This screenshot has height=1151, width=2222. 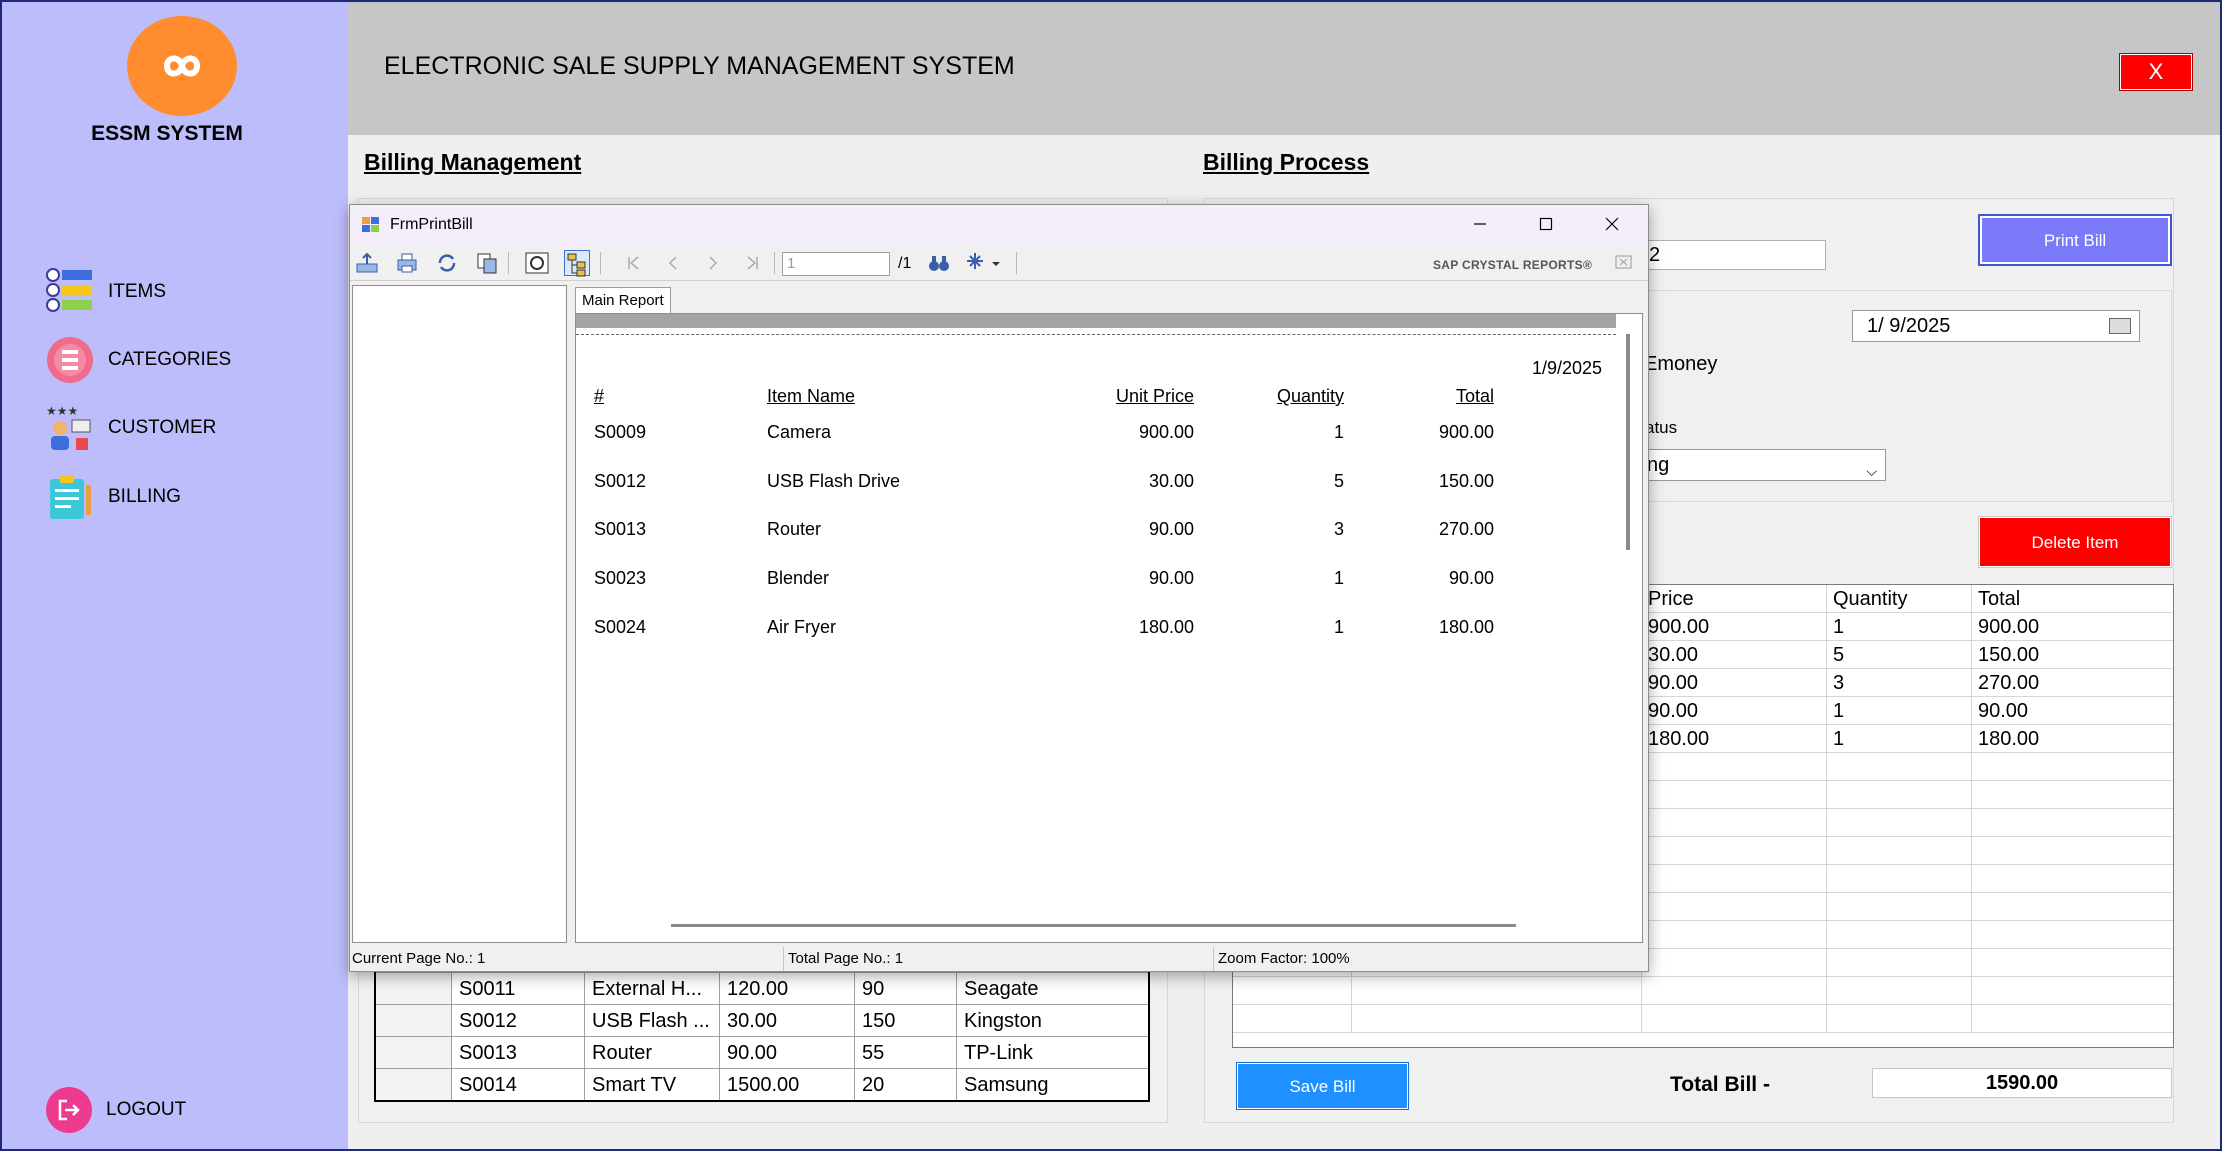 I want to click on grid-header-total: Total, so click(x=2064, y=599).